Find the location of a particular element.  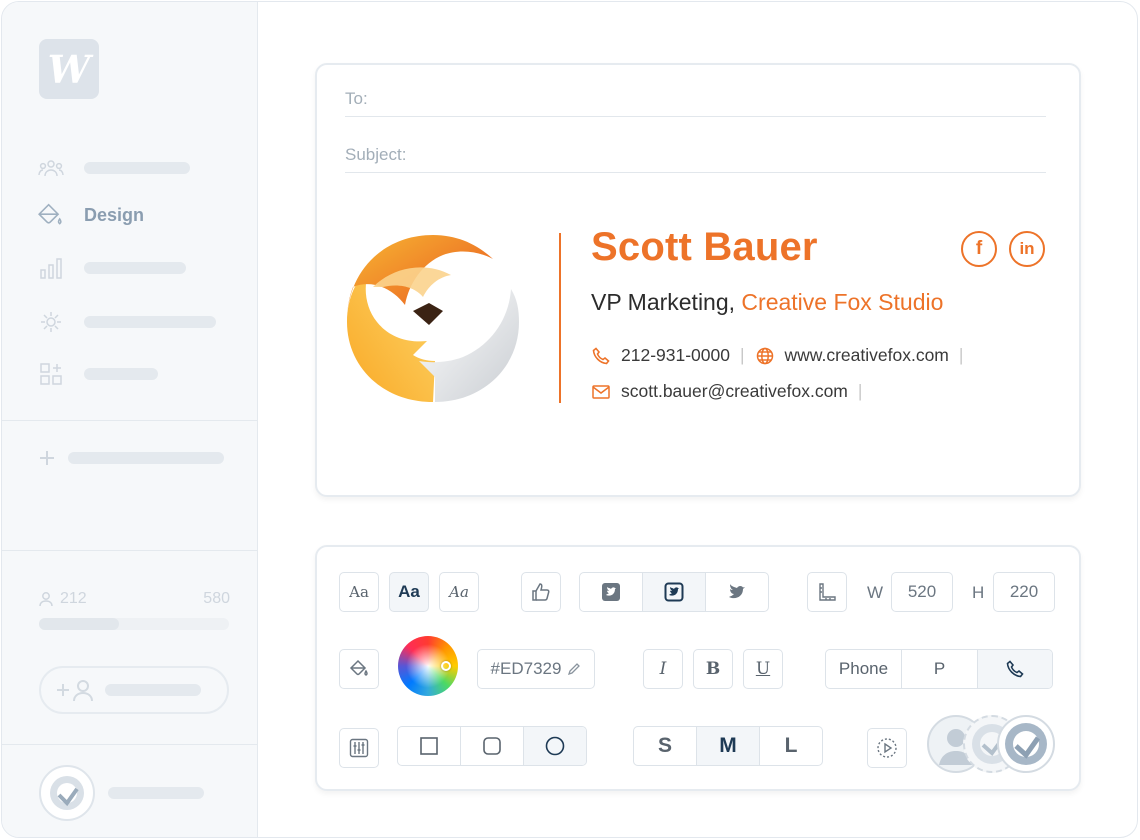

signature-title: VP Marketing, Creative Fox Studio is located at coordinates (767, 302).